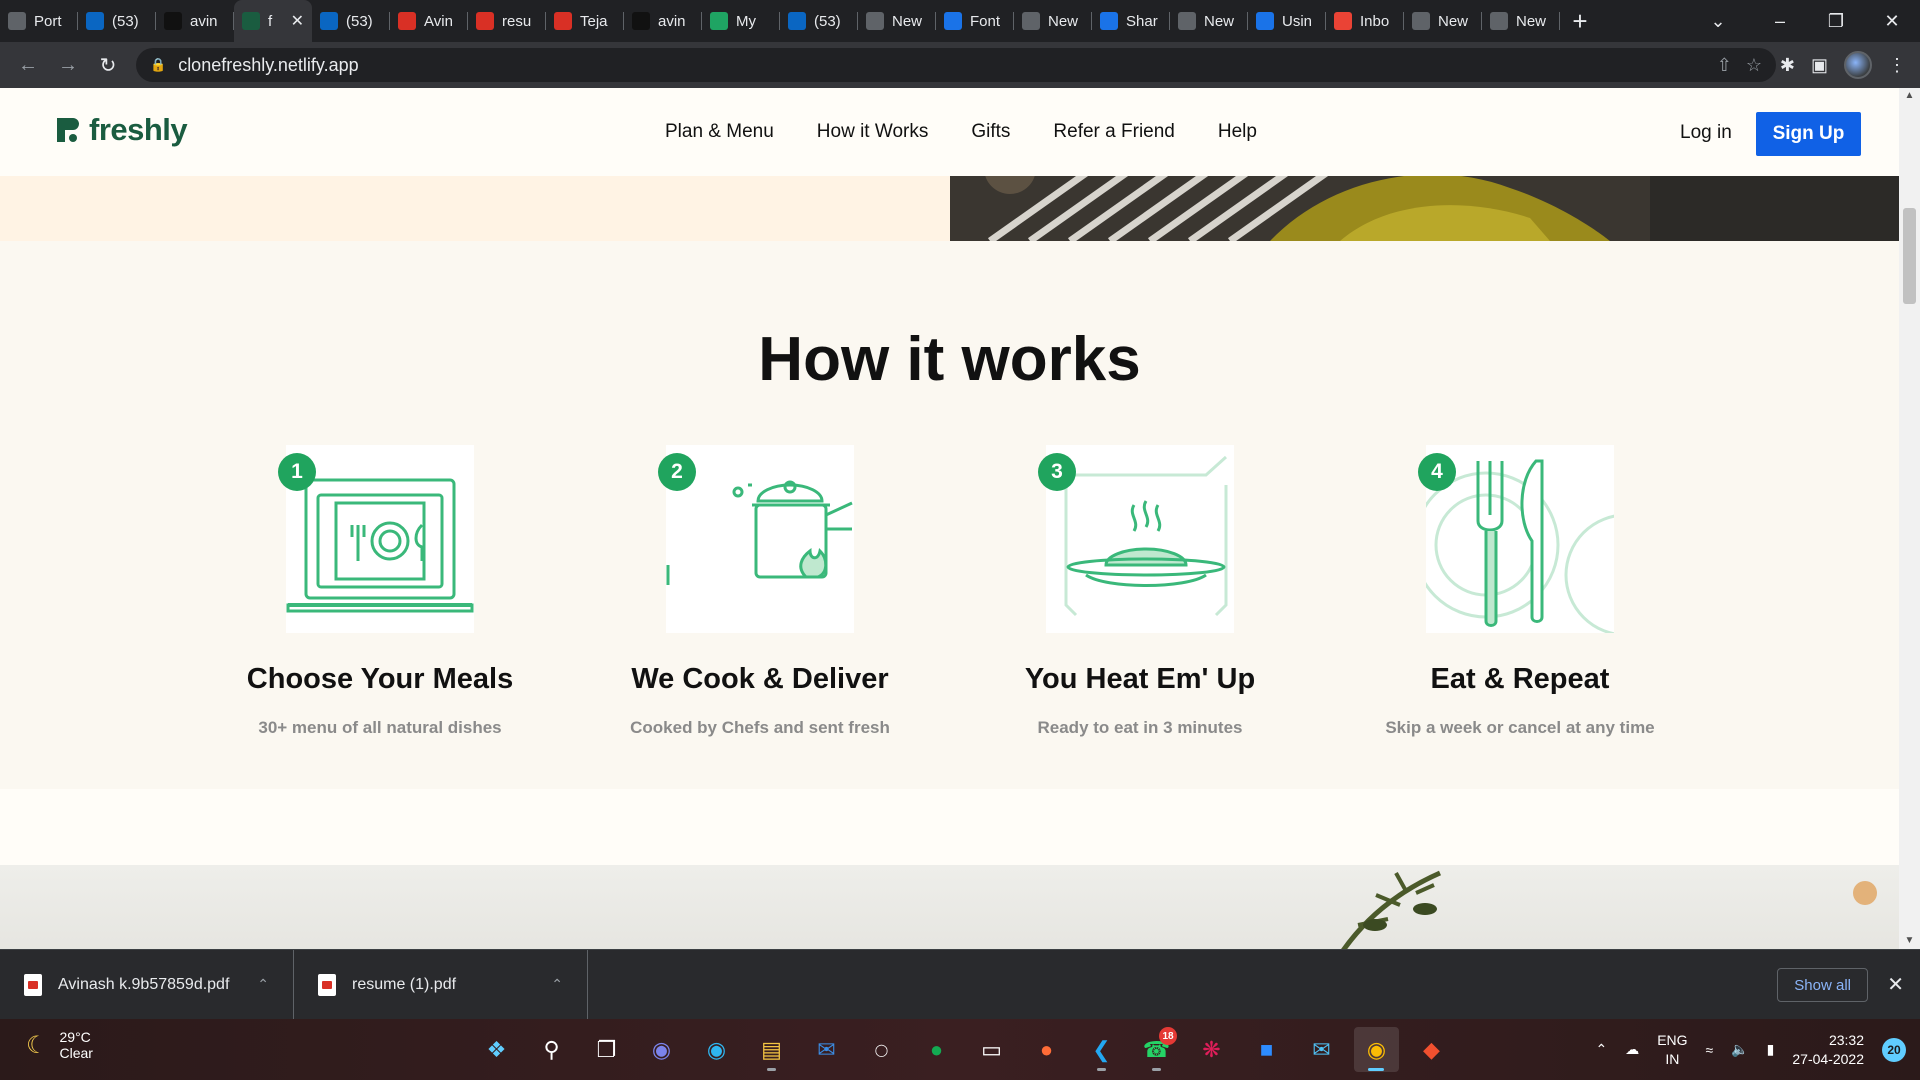 The width and height of the screenshot is (1920, 1080). I want to click on language-code: ENG, so click(1672, 1039).